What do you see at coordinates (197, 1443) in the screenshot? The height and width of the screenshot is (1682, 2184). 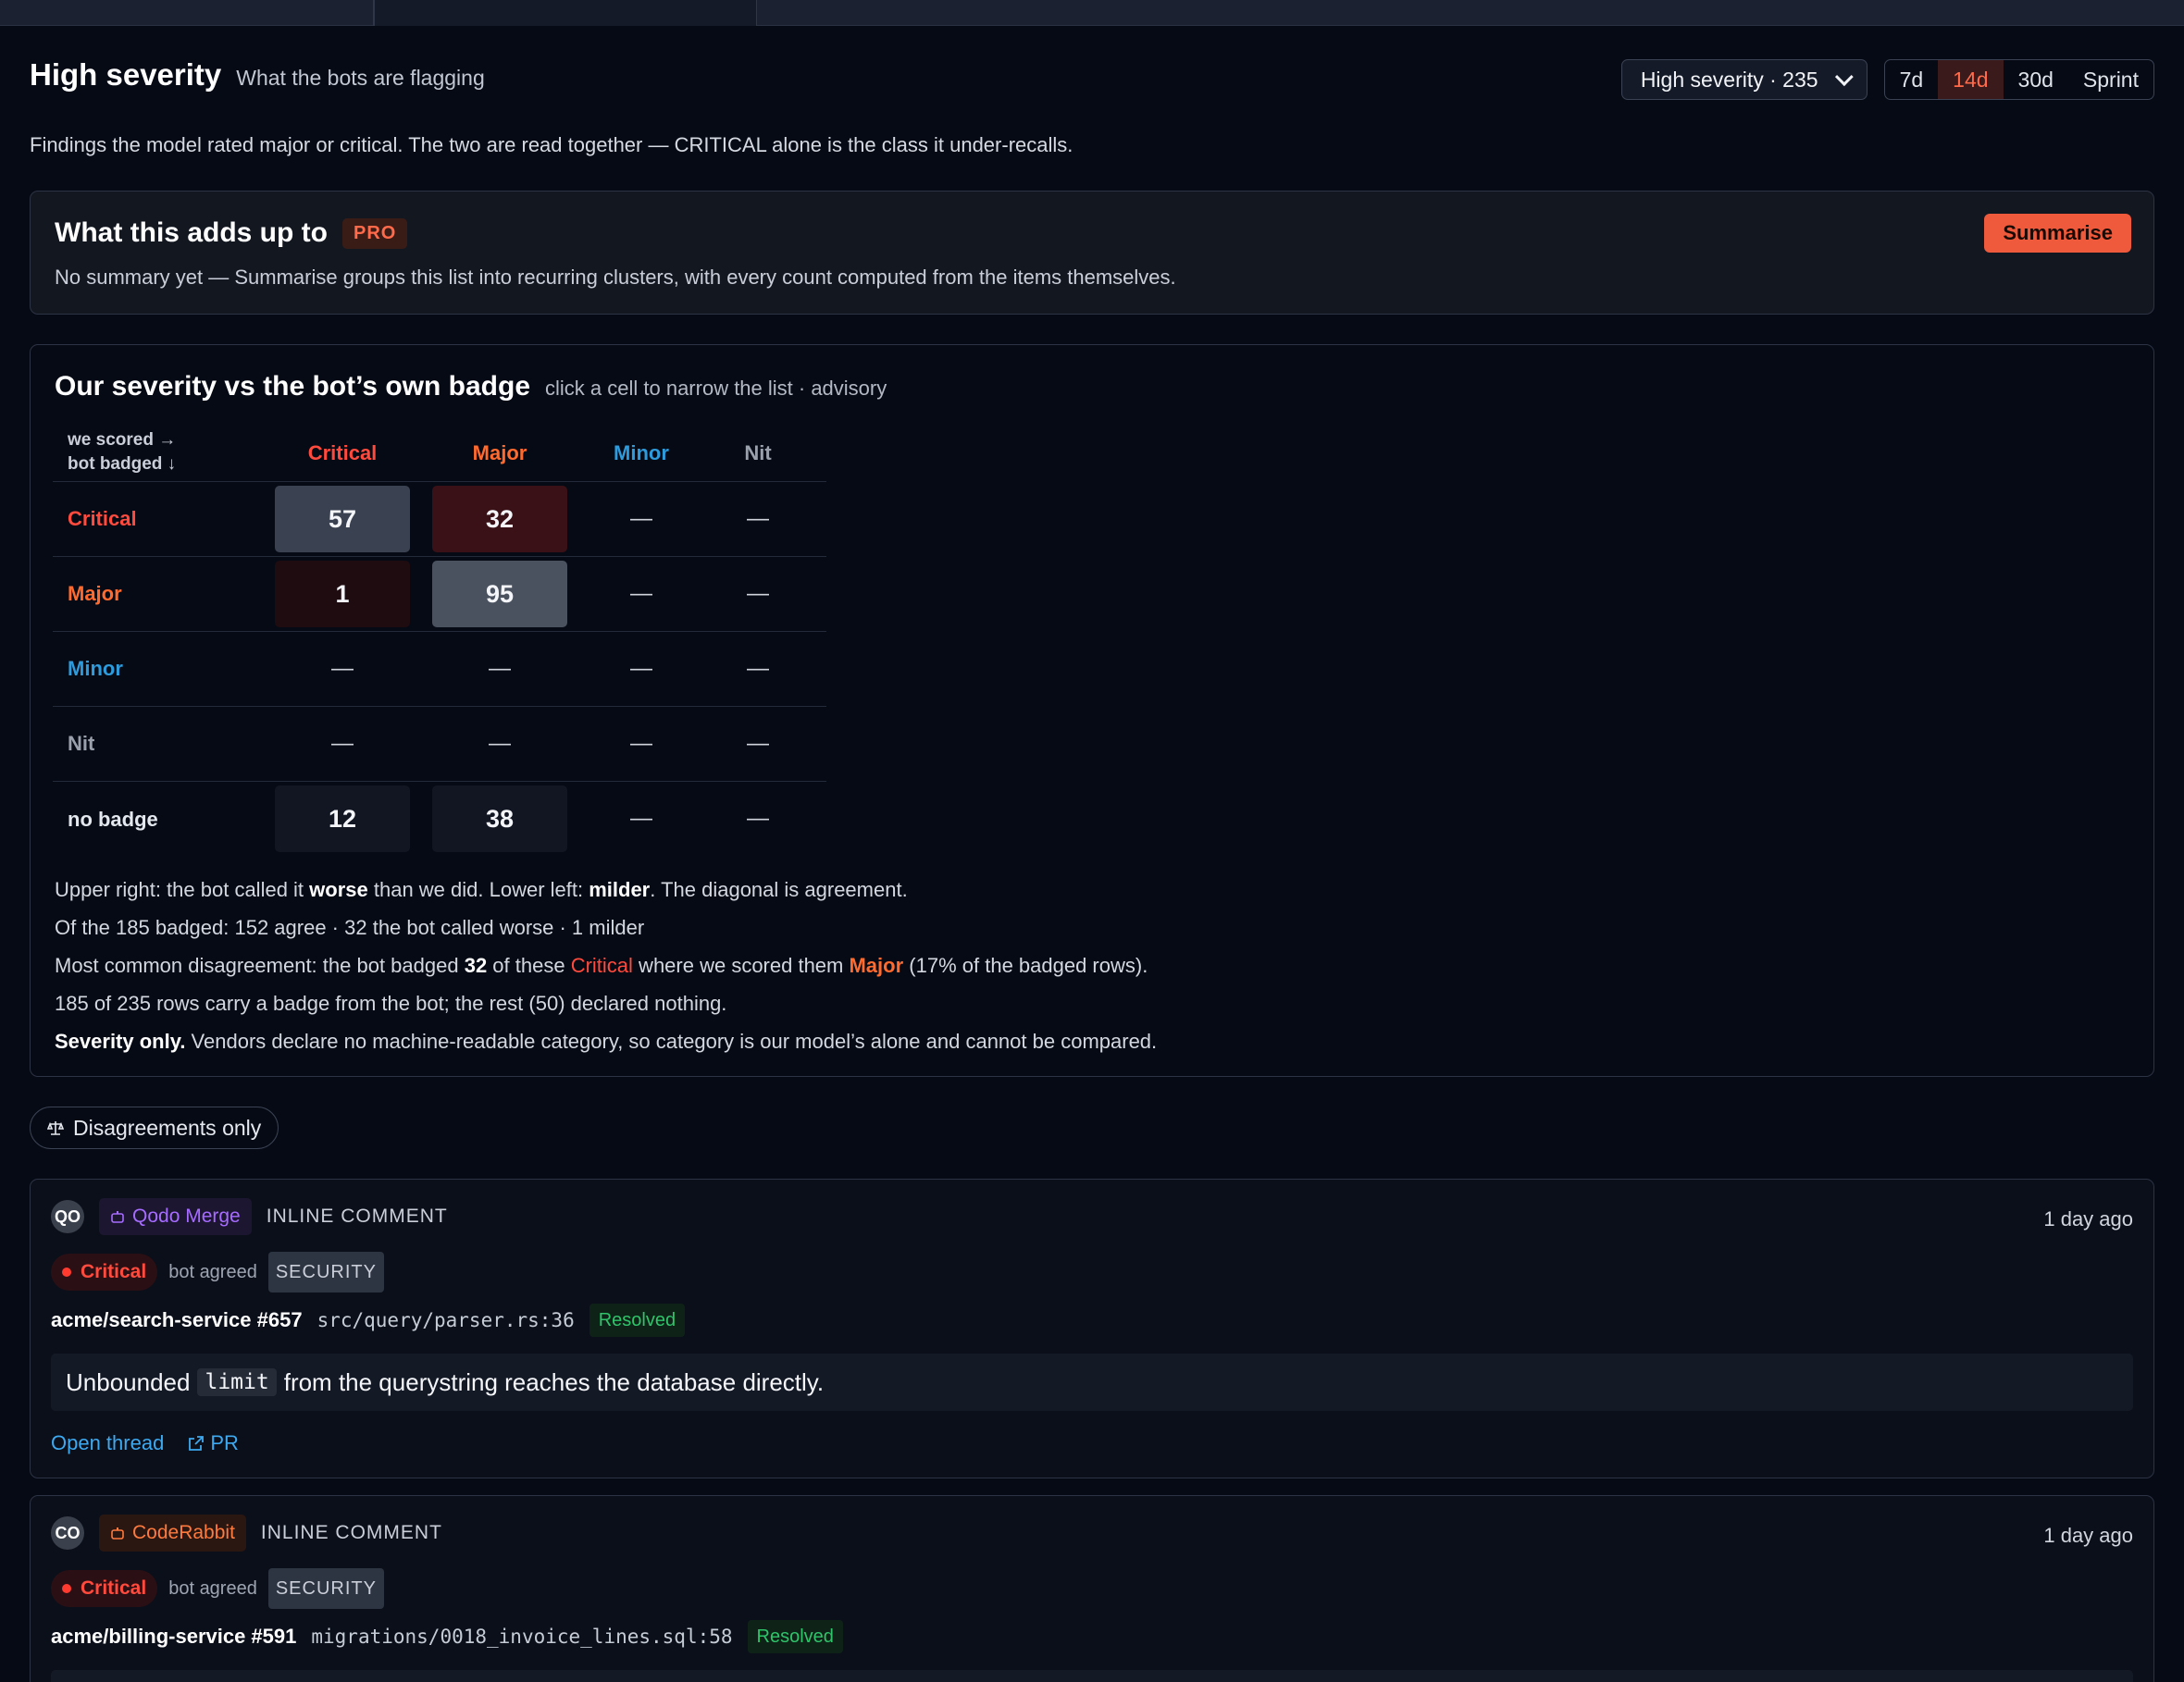 I see `external-link-icon` at bounding box center [197, 1443].